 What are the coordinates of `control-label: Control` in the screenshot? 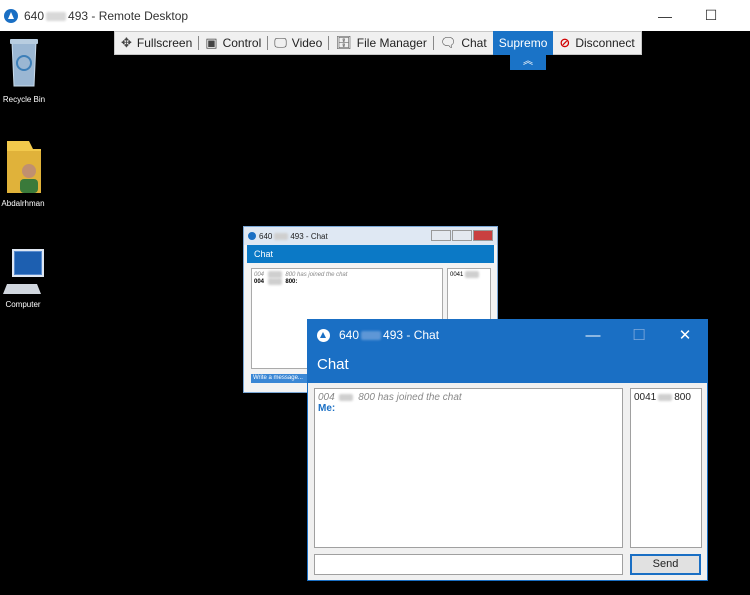 It's located at (242, 43).